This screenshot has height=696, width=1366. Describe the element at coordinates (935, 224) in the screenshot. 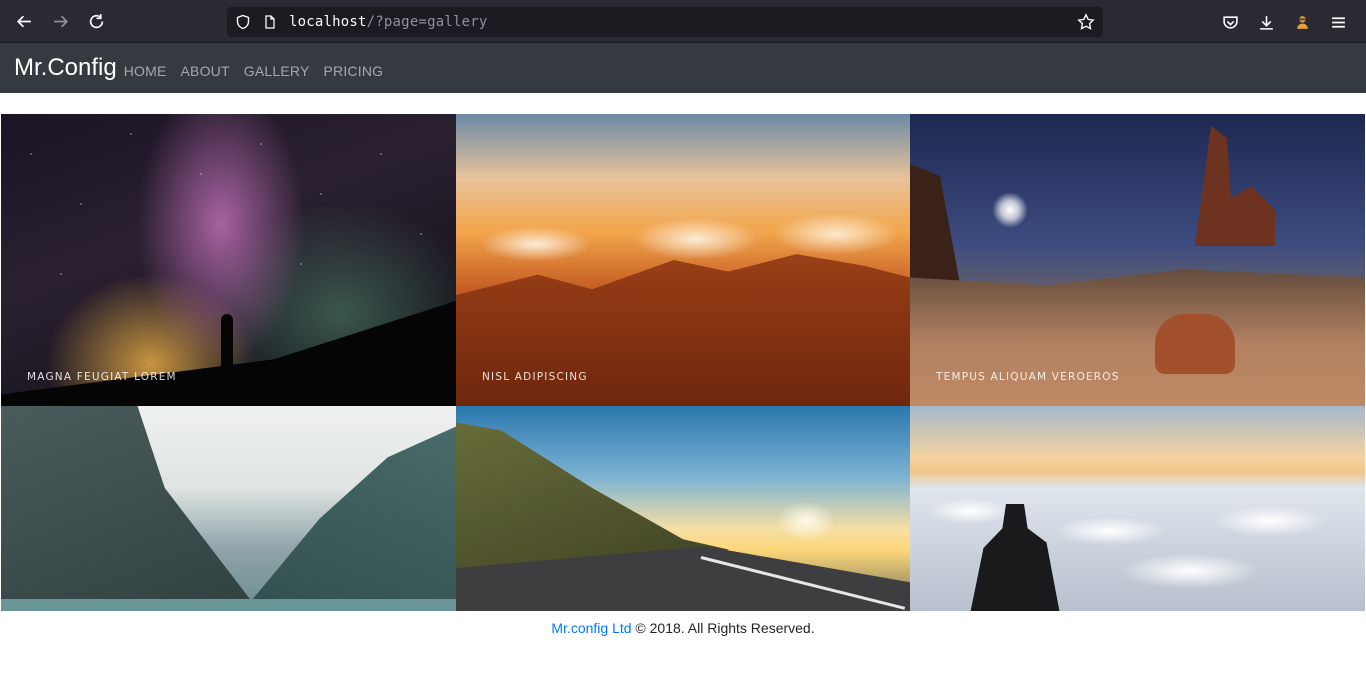

I see `rock-image` at that location.